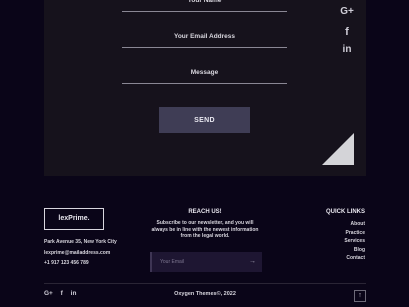 This screenshot has width=409, height=307. What do you see at coordinates (354, 224) in the screenshot?
I see `quick-link-about: About` at bounding box center [354, 224].